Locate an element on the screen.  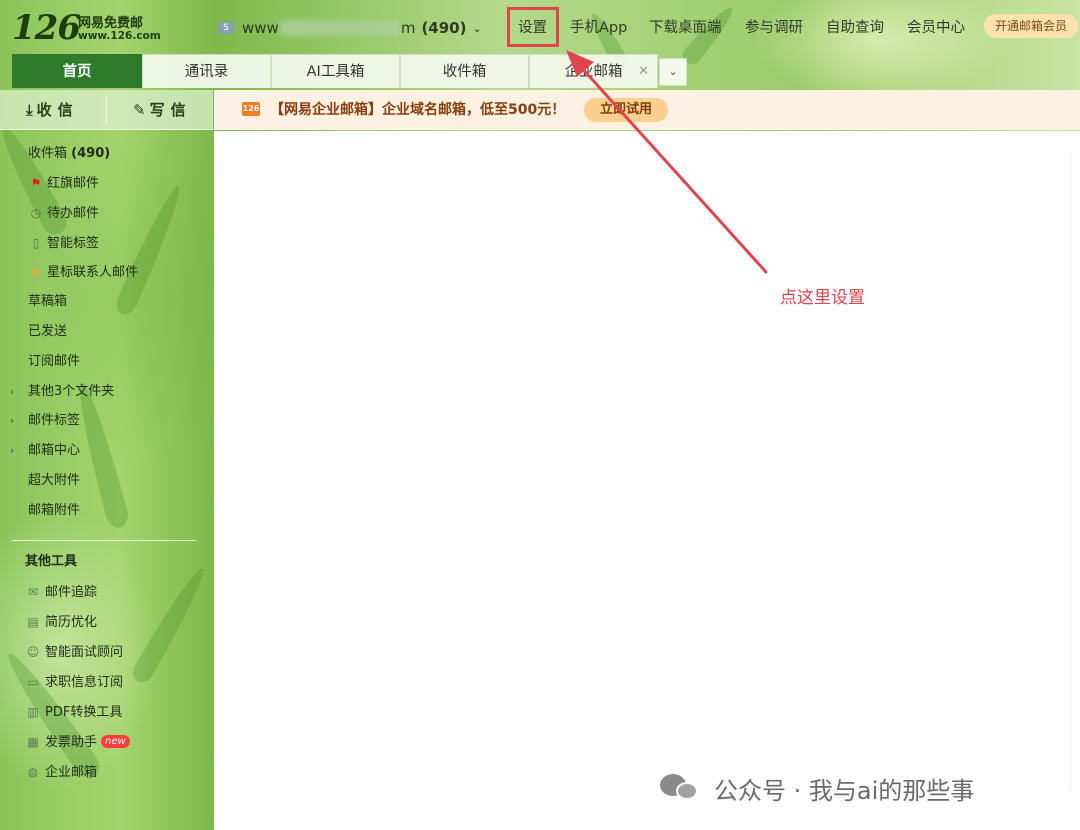
folder-label: 邮件标签 is located at coordinates (54, 420).